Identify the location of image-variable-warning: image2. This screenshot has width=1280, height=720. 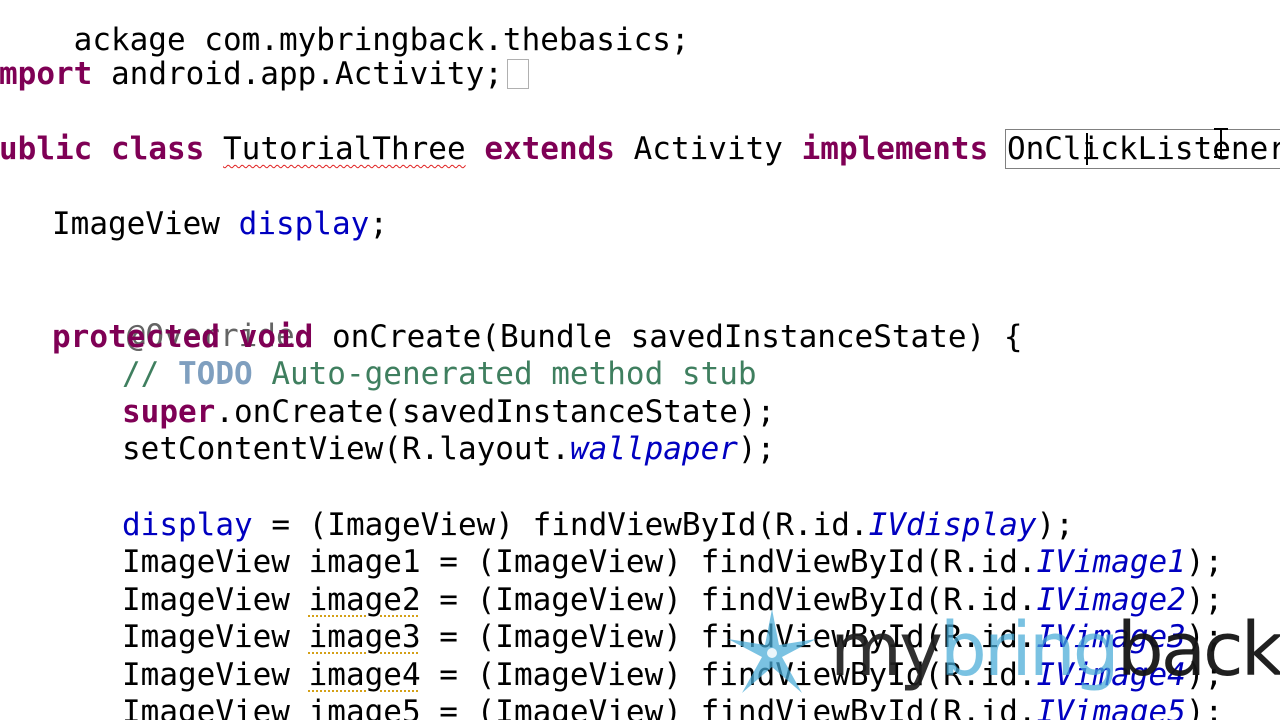
(365, 600).